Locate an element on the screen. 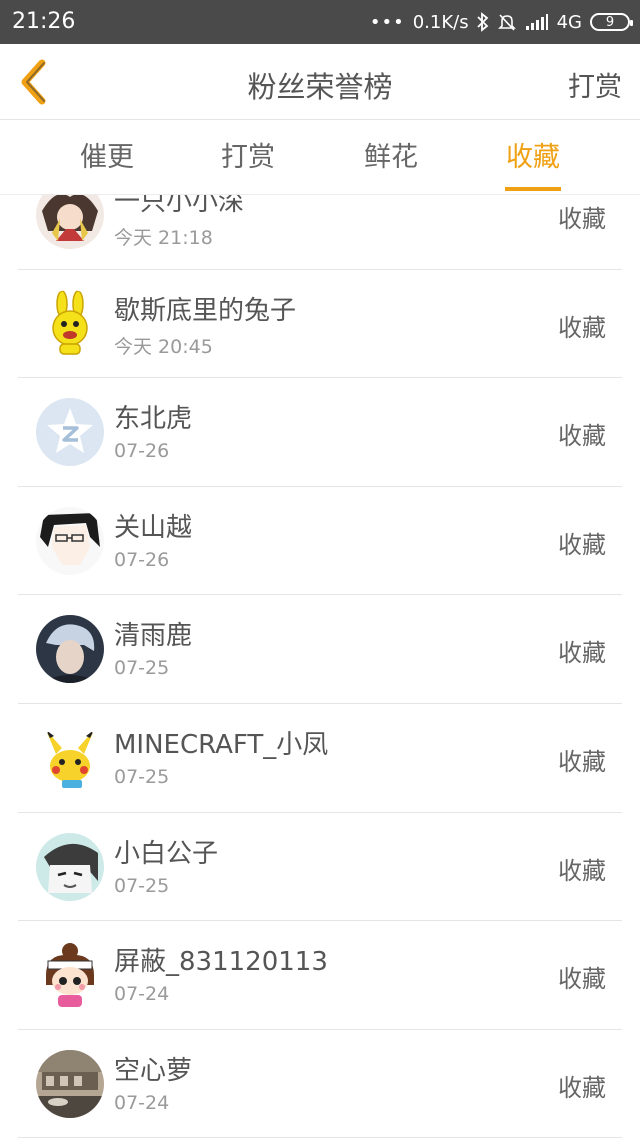 The height and width of the screenshot is (1138, 640). tab-urge: 催更 is located at coordinates (107, 158).